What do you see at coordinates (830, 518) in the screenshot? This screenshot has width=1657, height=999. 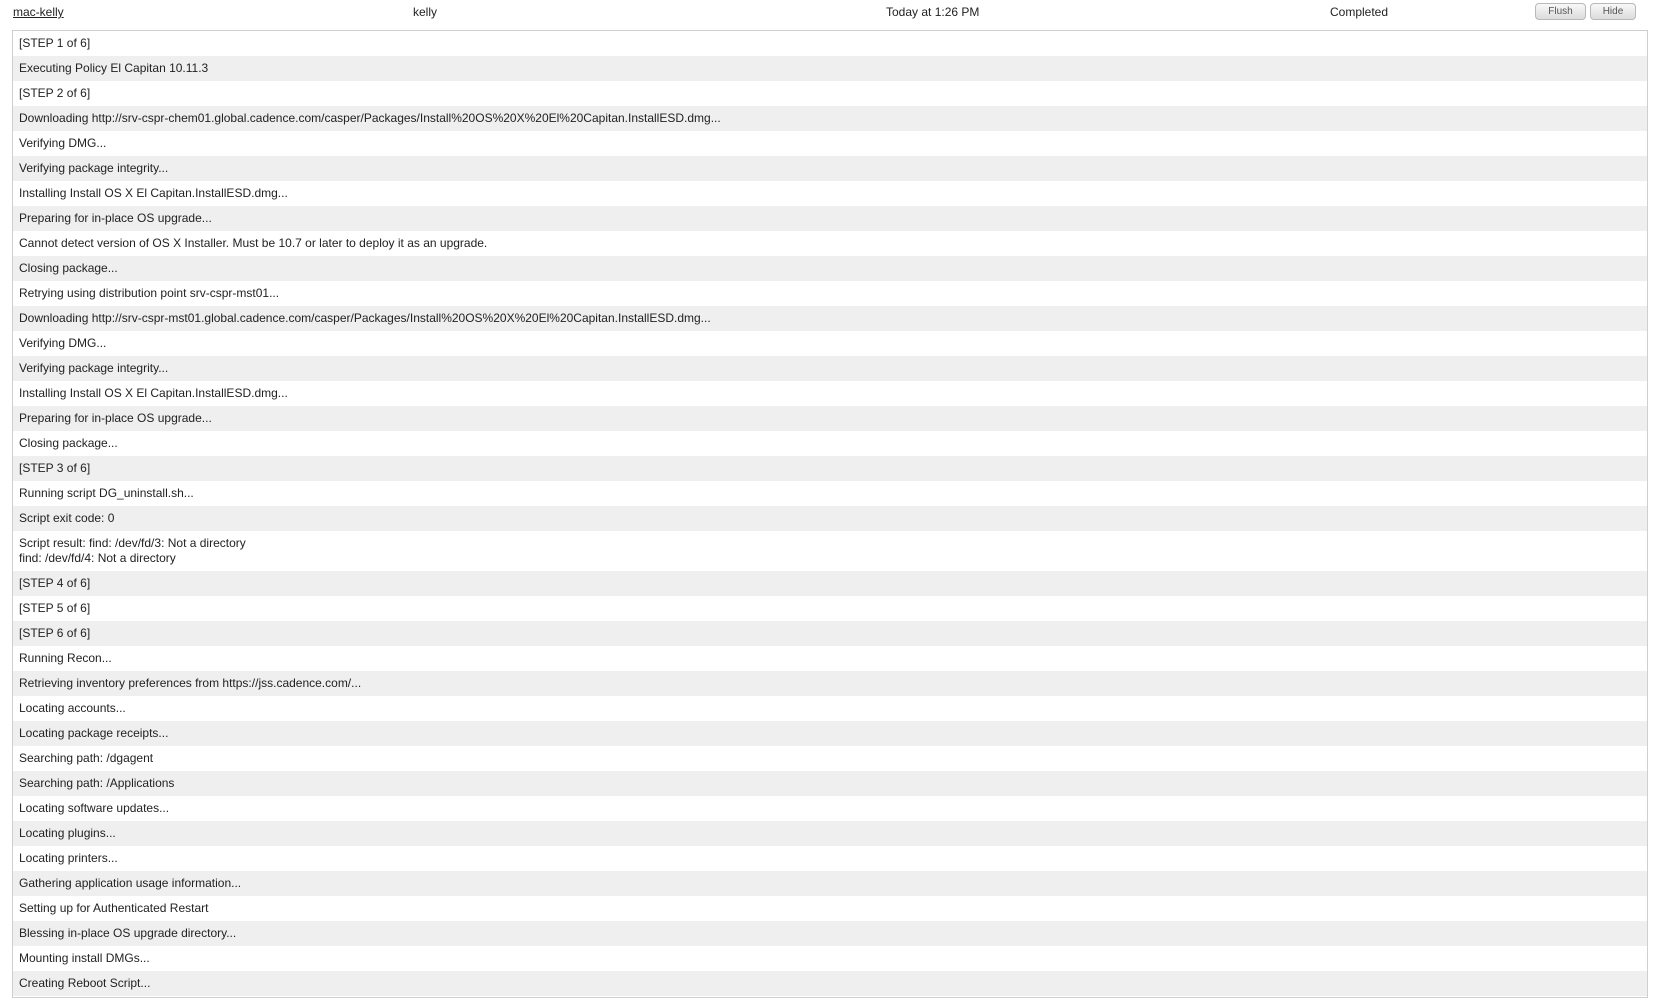 I see `log-line: Script exit code: 0` at bounding box center [830, 518].